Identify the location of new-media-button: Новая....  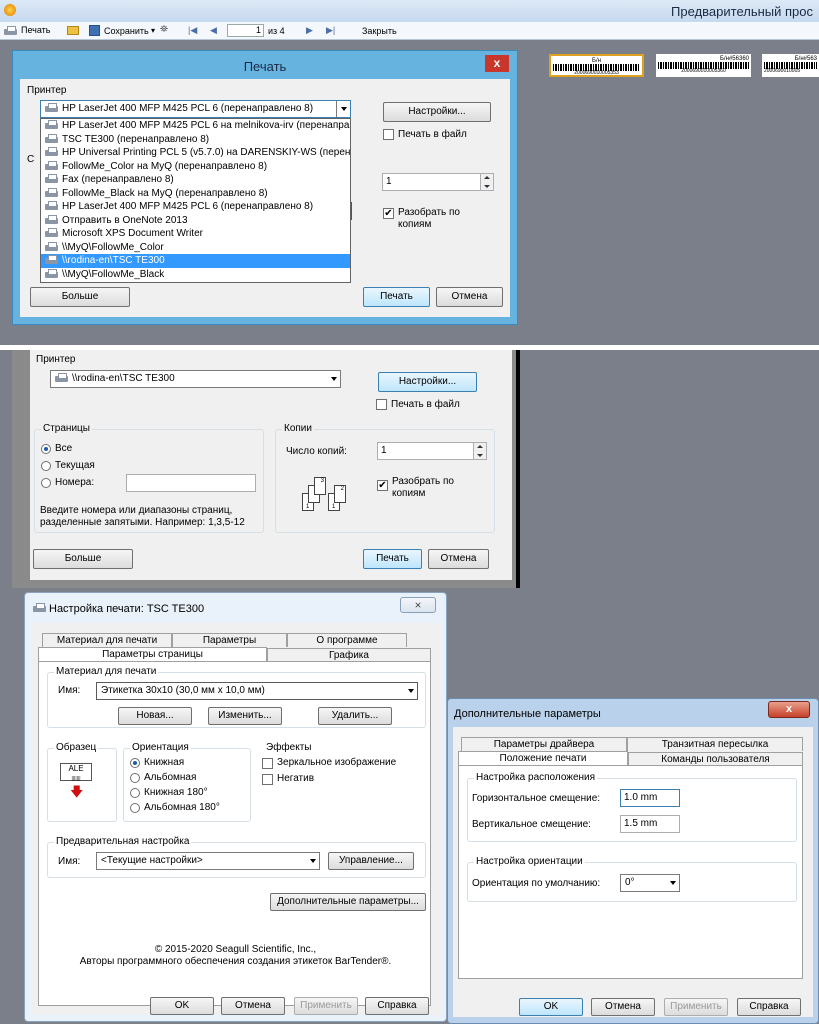
(155, 716).